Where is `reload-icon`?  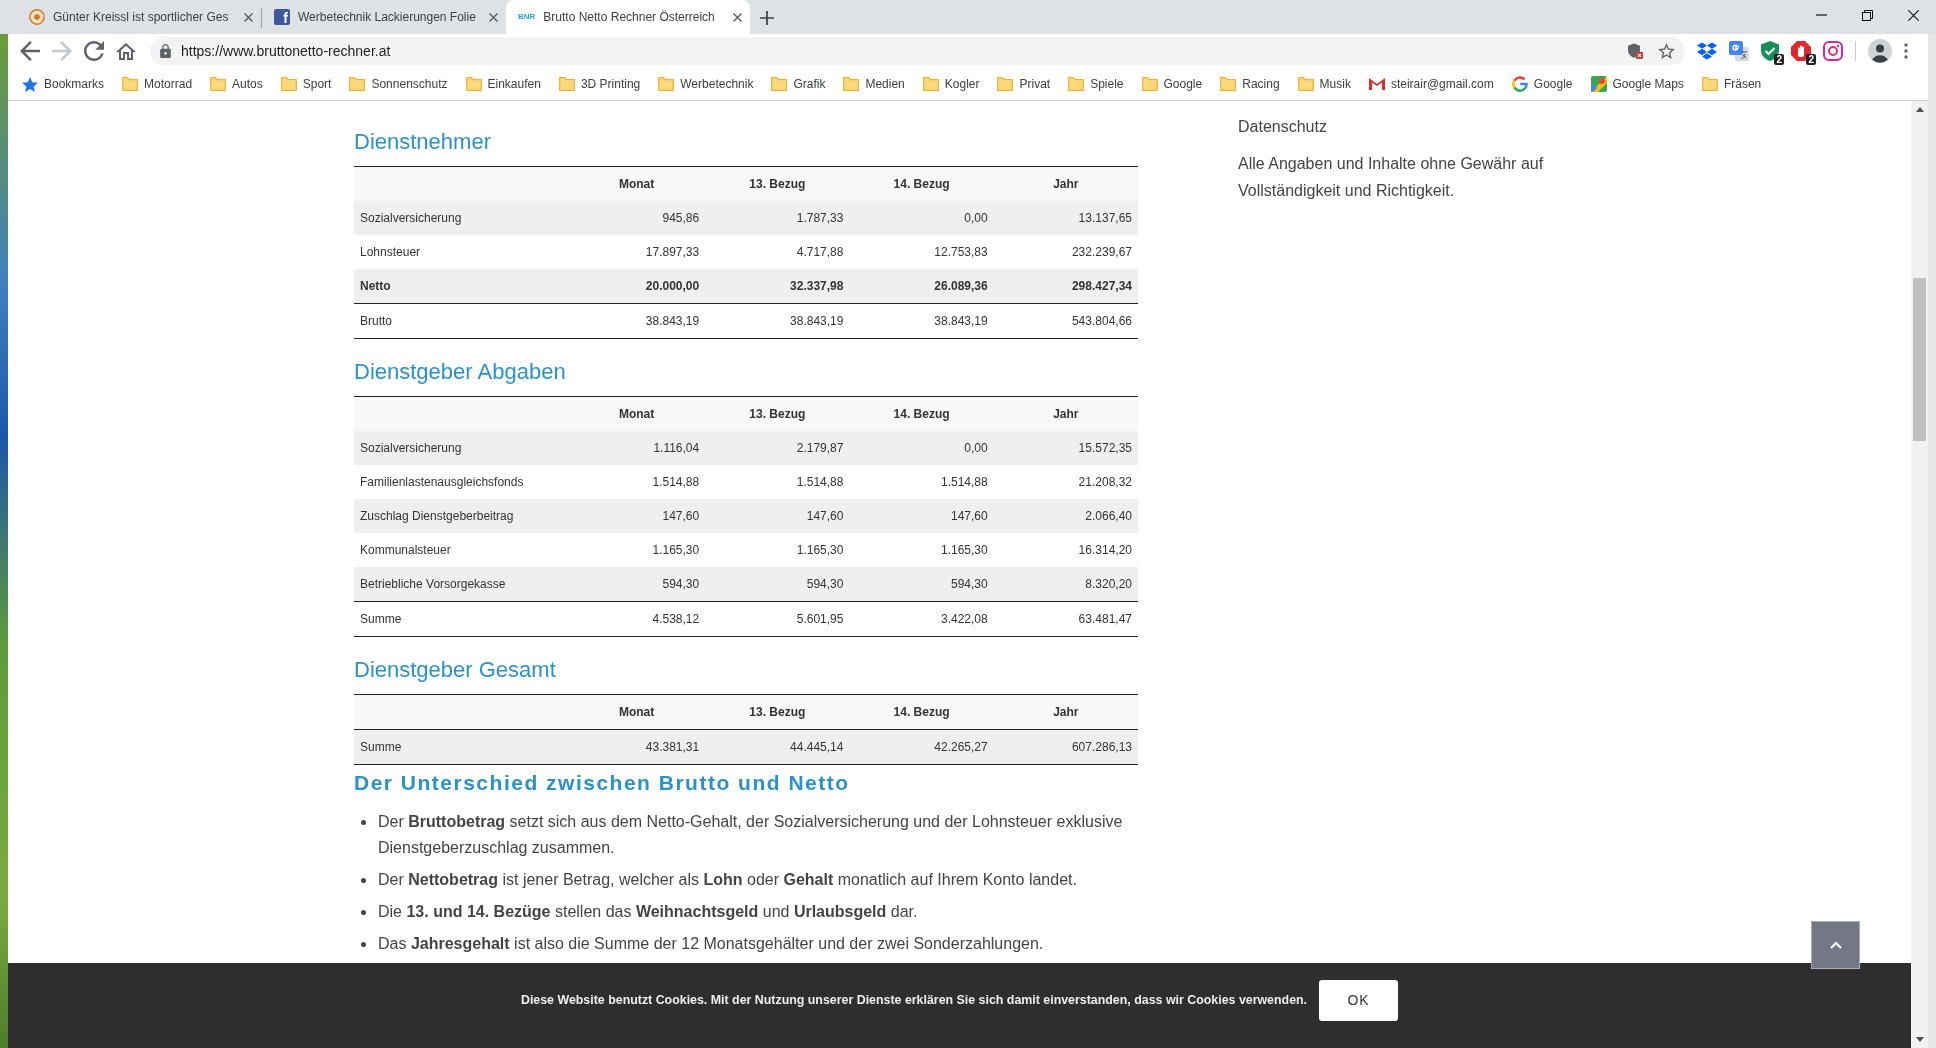
reload-icon is located at coordinates (94, 51).